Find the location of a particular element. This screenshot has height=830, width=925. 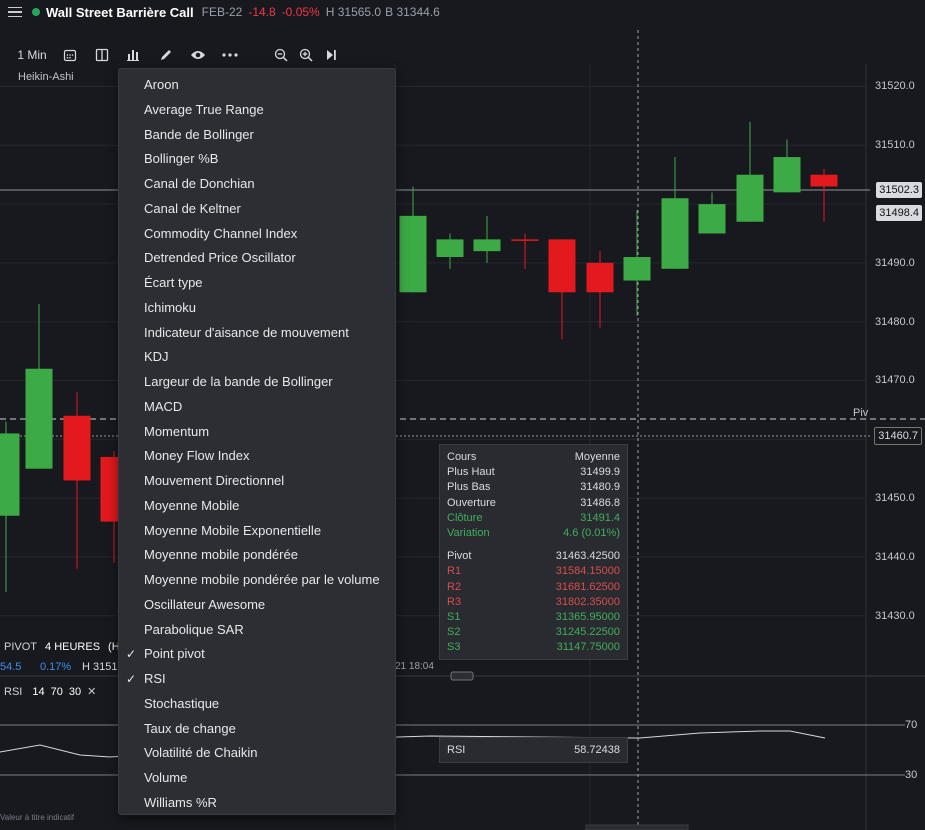

pencil-icon is located at coordinates (166, 55).